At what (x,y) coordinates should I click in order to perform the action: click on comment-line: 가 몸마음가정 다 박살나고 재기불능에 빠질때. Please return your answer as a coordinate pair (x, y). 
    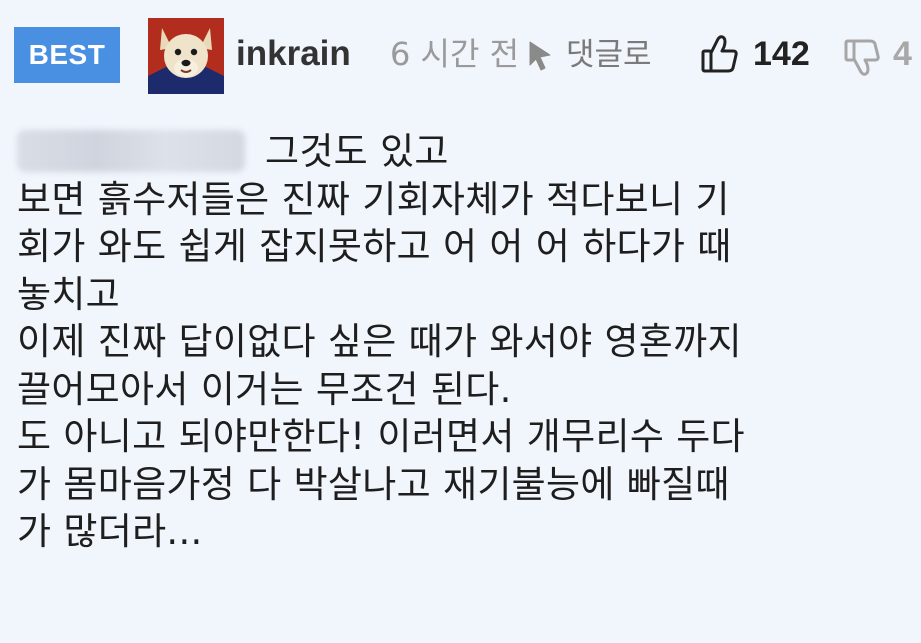
    Looking at the image, I should click on (373, 484).